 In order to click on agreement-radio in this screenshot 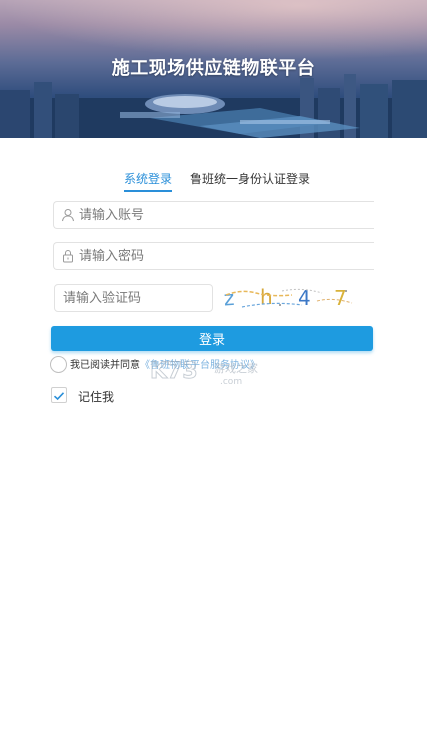, I will do `click(58, 364)`.